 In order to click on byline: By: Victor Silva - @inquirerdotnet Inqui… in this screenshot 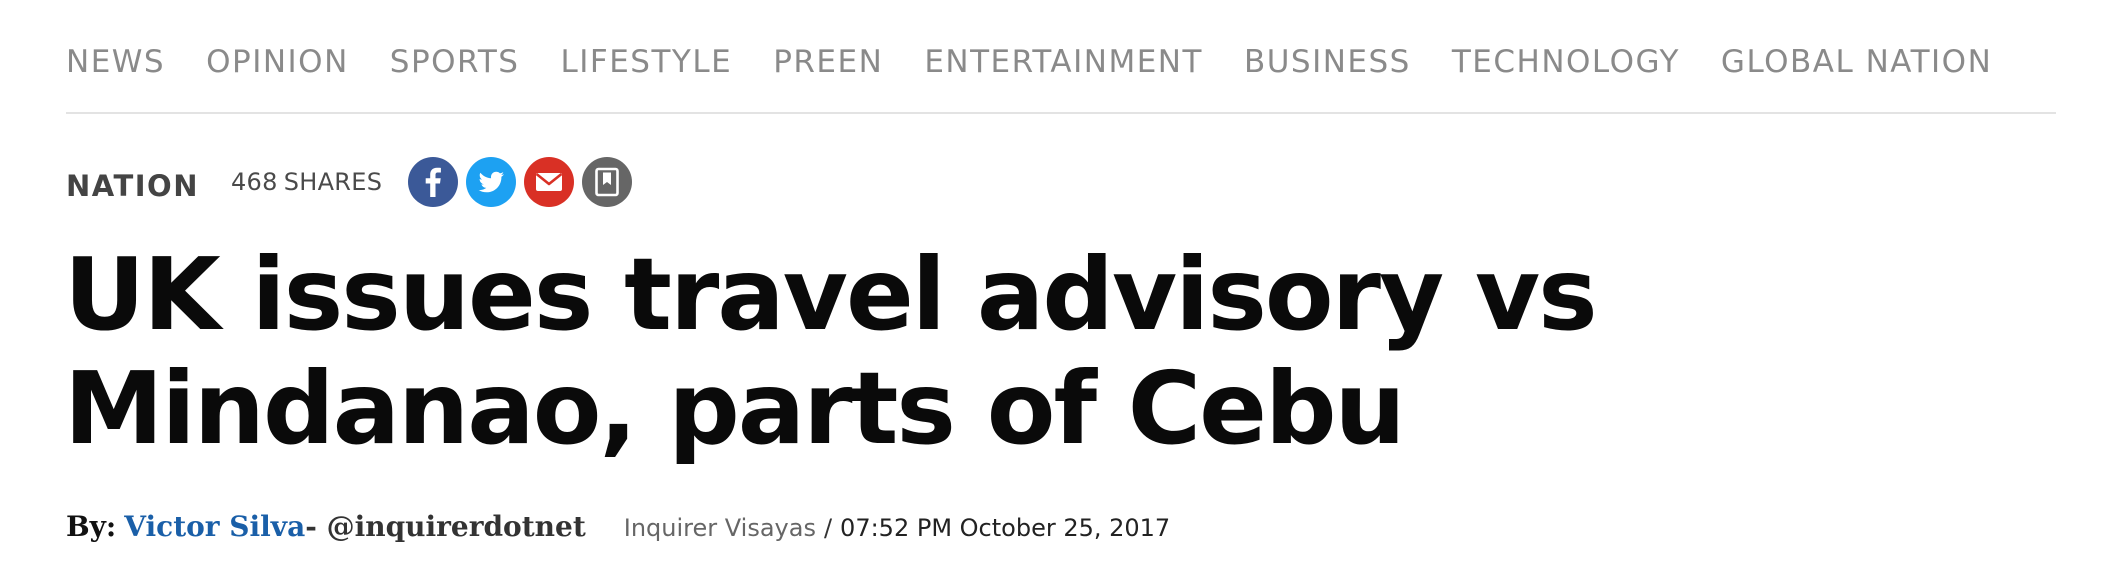, I will do `click(618, 532)`.